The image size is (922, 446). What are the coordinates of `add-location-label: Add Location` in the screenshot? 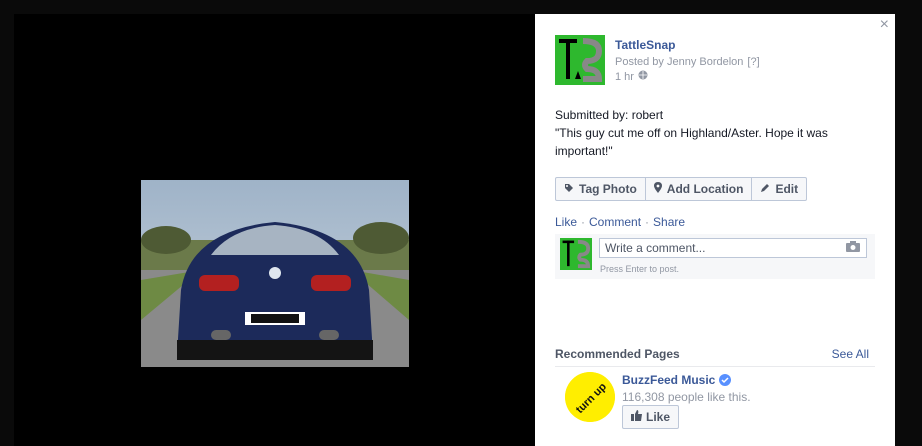 It's located at (705, 189).